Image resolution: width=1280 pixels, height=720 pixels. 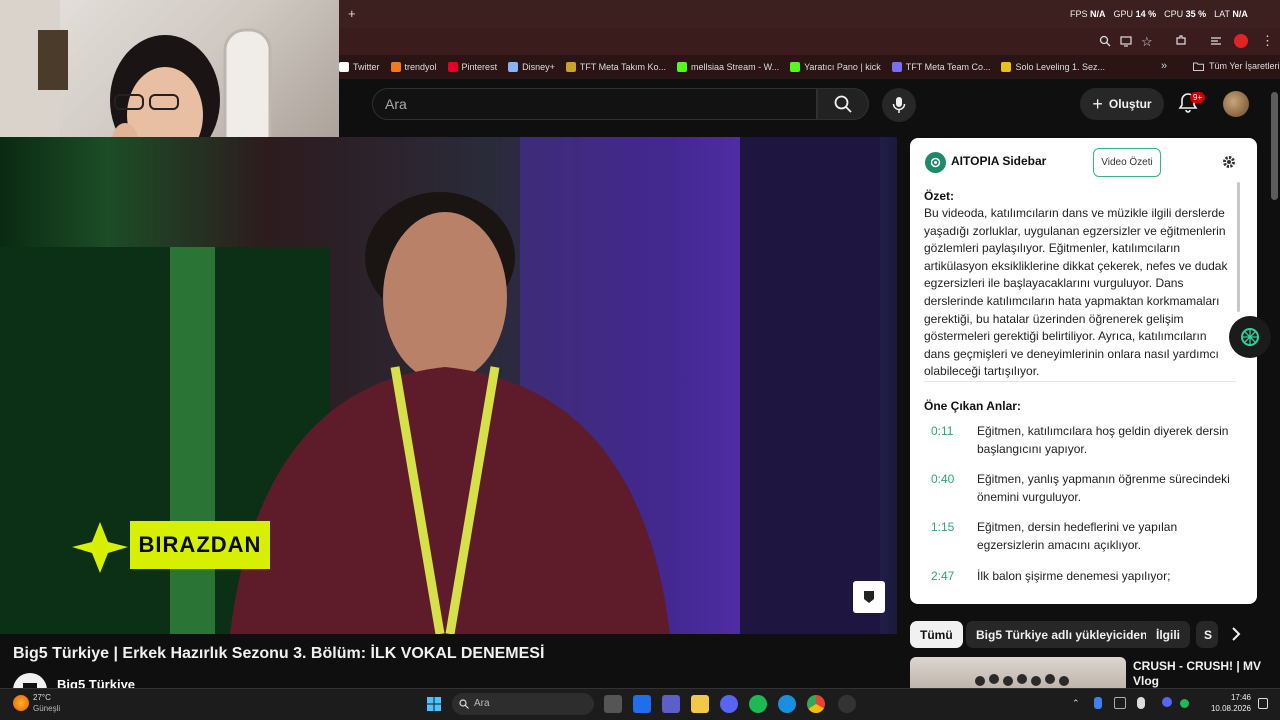 I want to click on chevron-up-icon: ⌃, so click(x=1076, y=703).